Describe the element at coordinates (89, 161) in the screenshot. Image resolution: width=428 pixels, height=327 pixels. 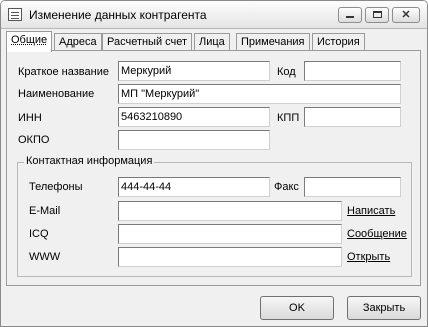
I see `contact-group-title: Контактная информация` at that location.